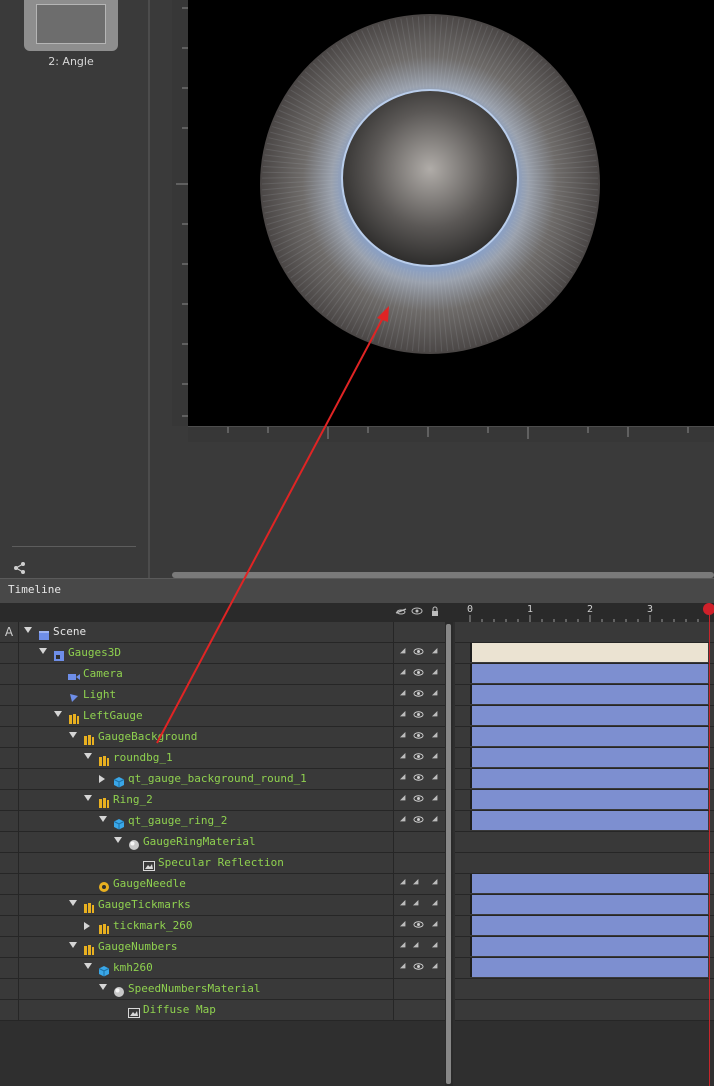 The width and height of the screenshot is (714, 1086). What do you see at coordinates (196, 821) in the screenshot?
I see `tree-row: qt_gauge_ring_2` at bounding box center [196, 821].